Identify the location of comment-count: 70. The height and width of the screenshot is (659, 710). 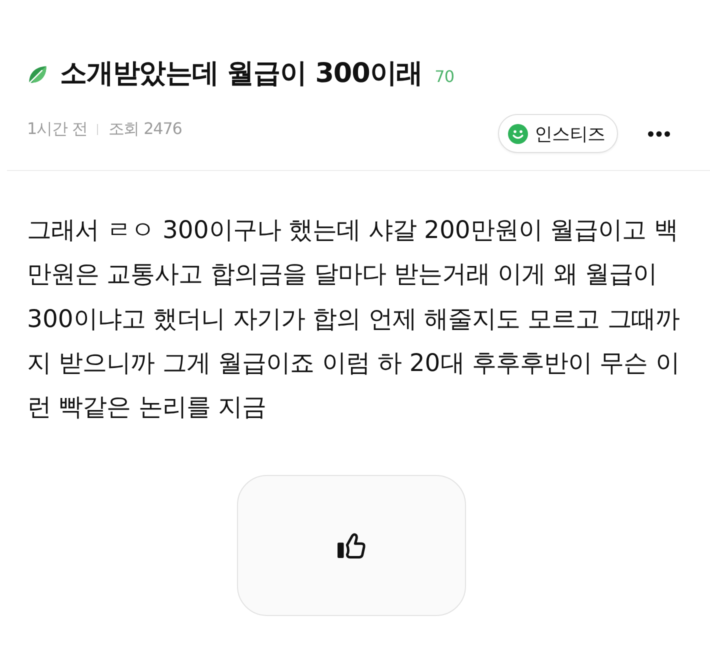
(444, 76).